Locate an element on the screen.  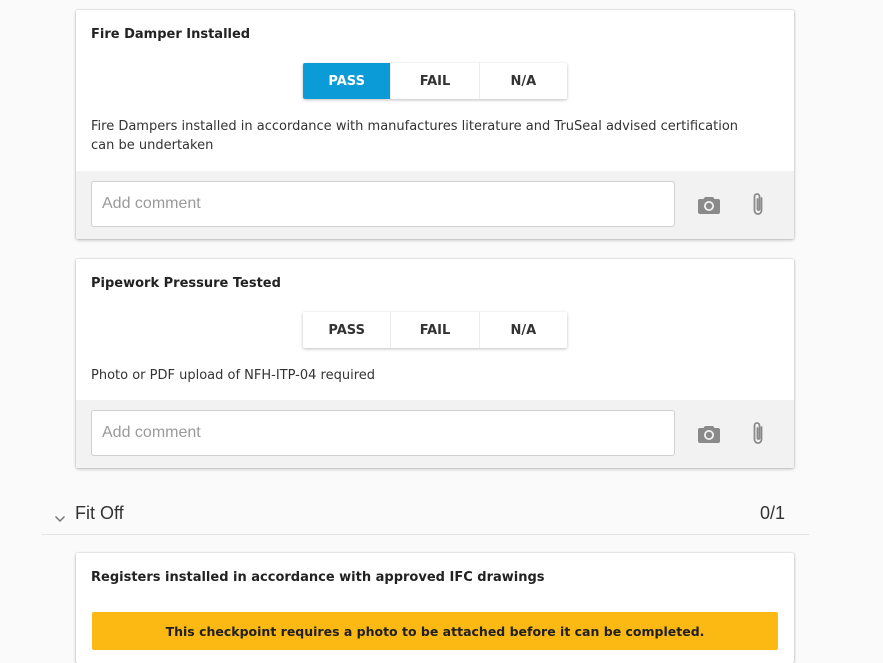
checkpoint-title: Fire Damper Installed is located at coordinates (171, 34).